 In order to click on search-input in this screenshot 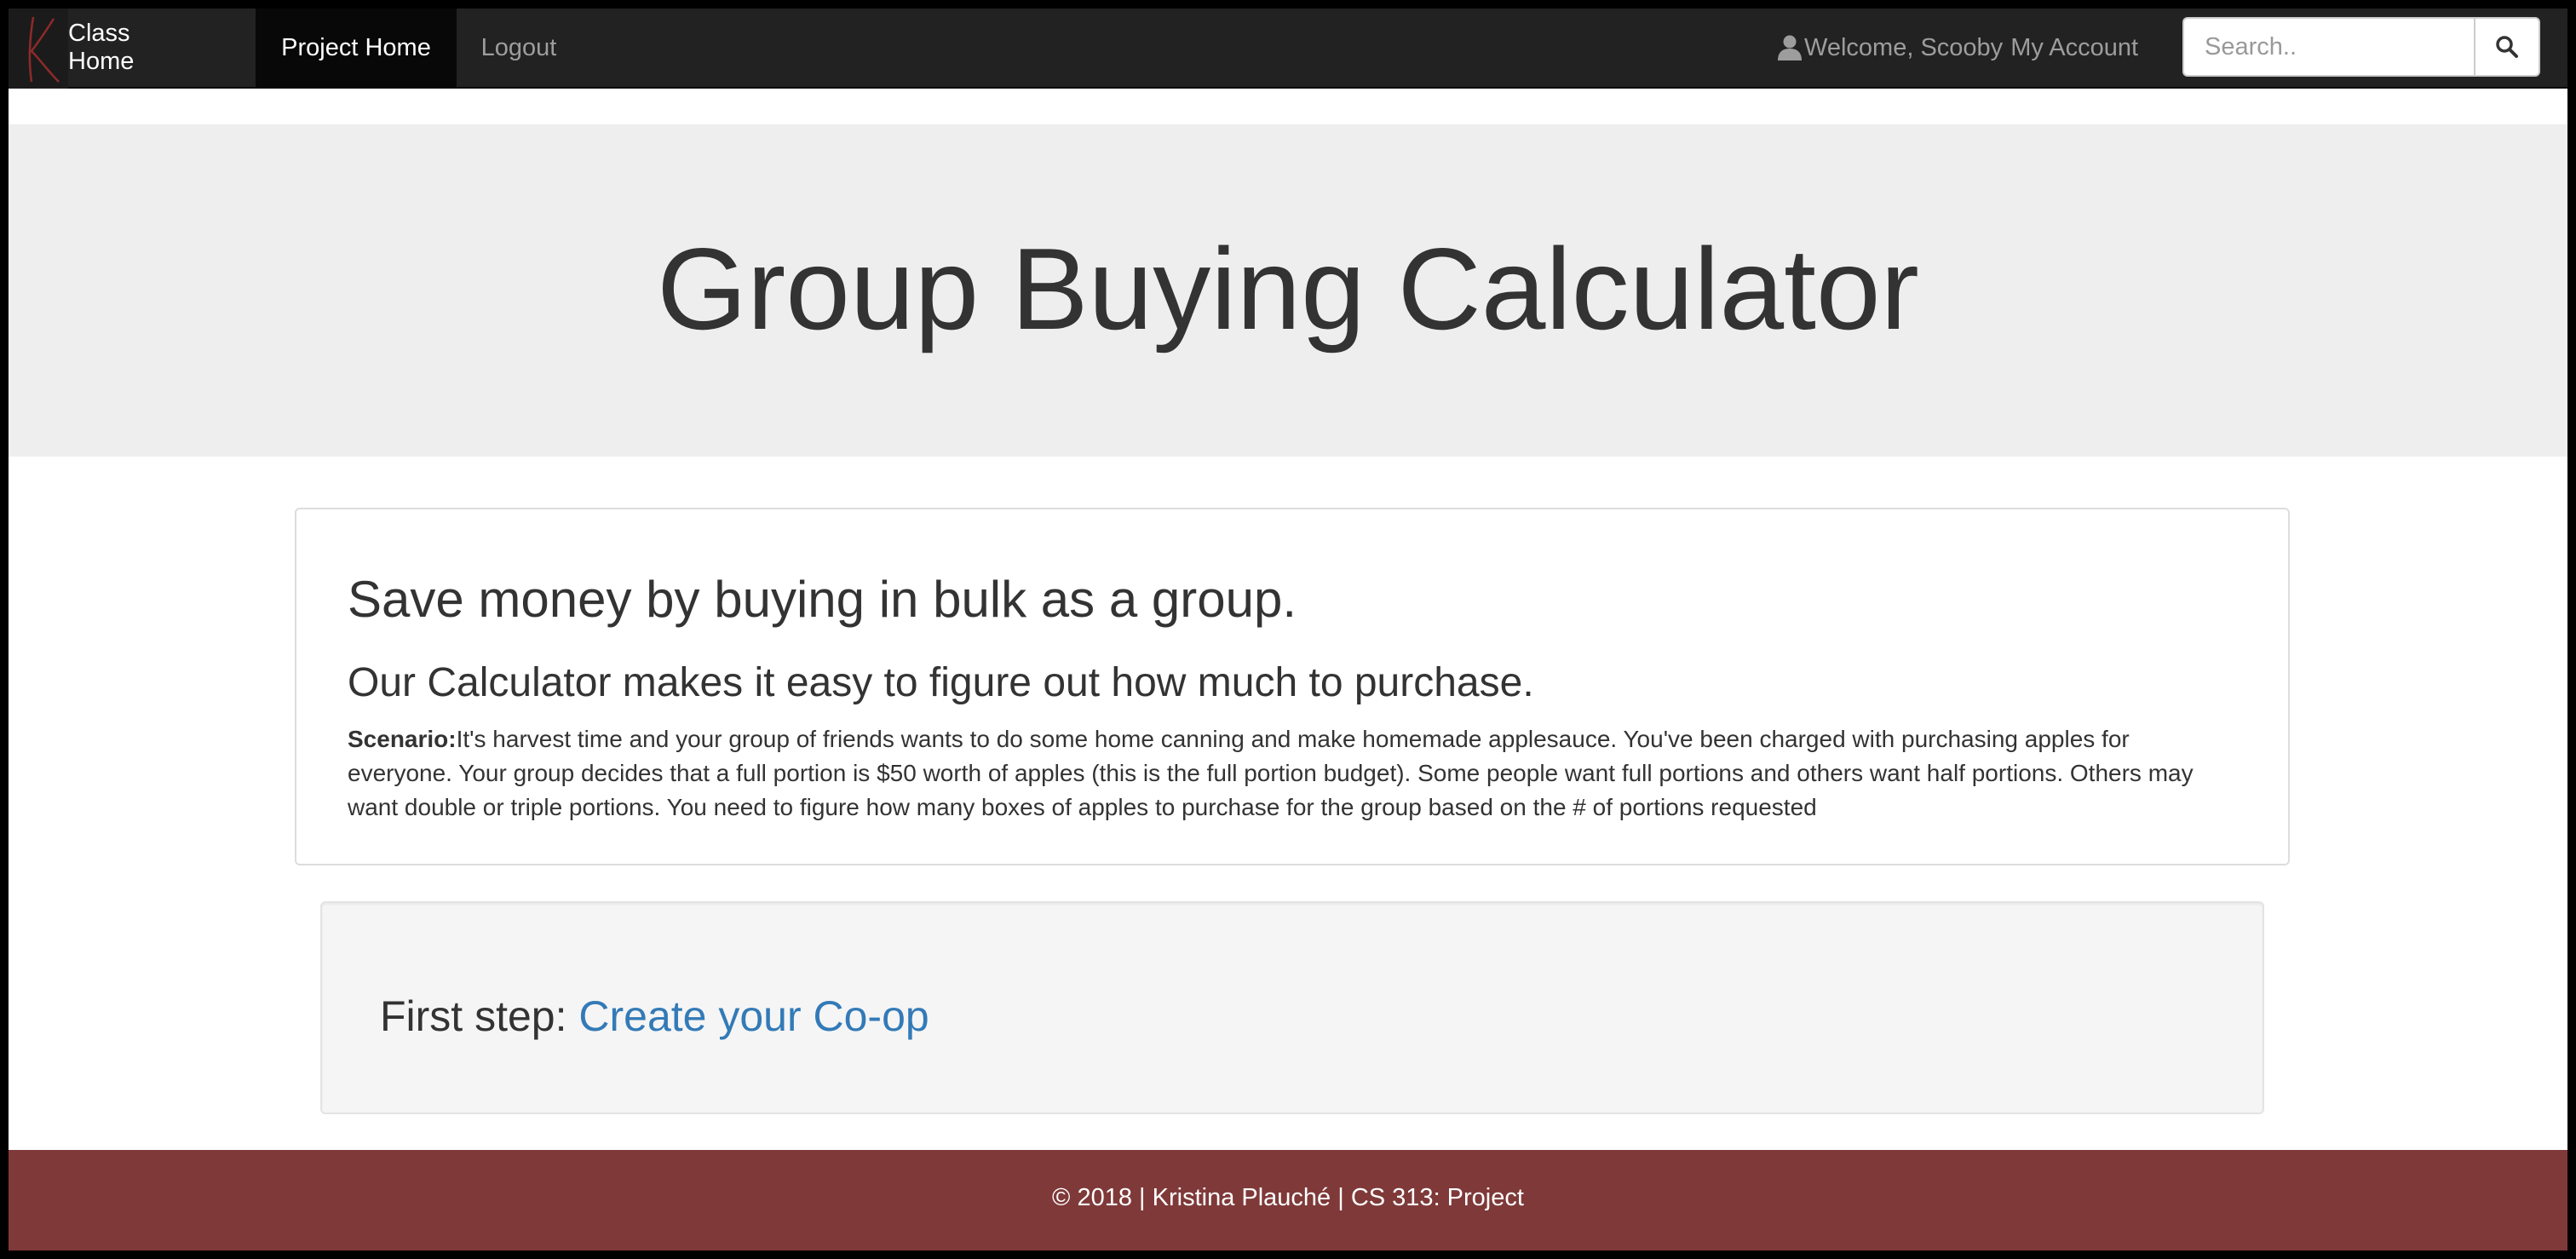, I will do `click(2328, 47)`.